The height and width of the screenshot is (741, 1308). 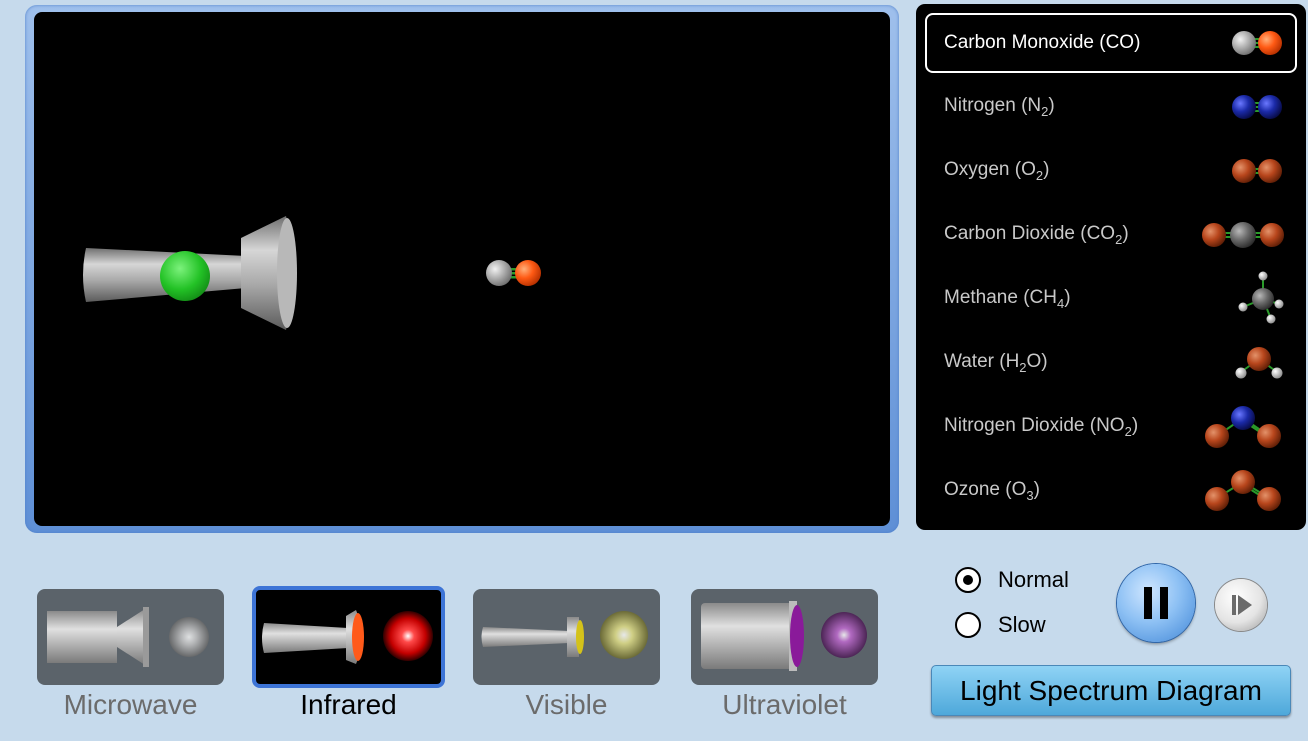 I want to click on molecule-label: Carbon Dioxide (CO2), so click(x=1036, y=235).